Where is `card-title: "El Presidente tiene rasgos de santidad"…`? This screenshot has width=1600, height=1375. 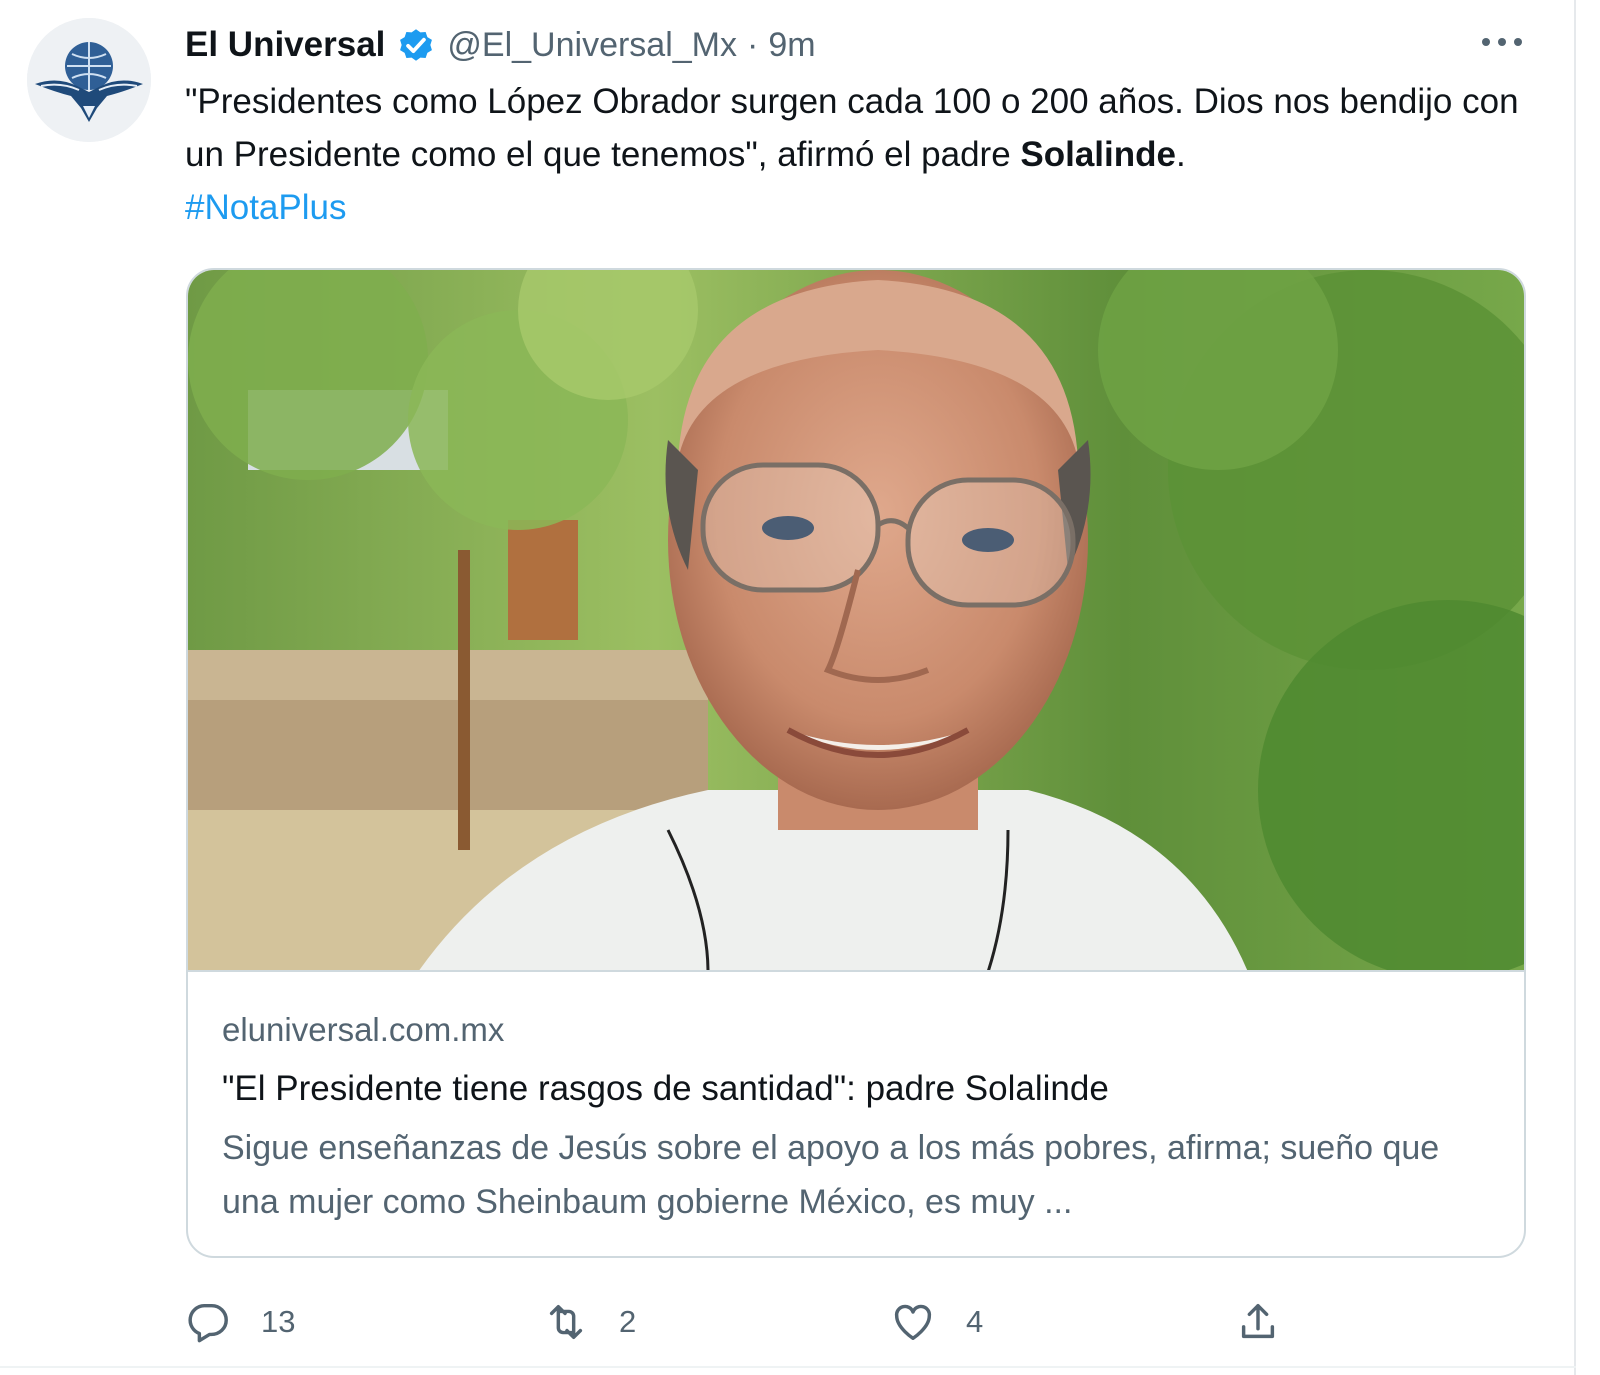
card-title: "El Presidente tiene rasgos de santidad"… is located at coordinates (665, 1088).